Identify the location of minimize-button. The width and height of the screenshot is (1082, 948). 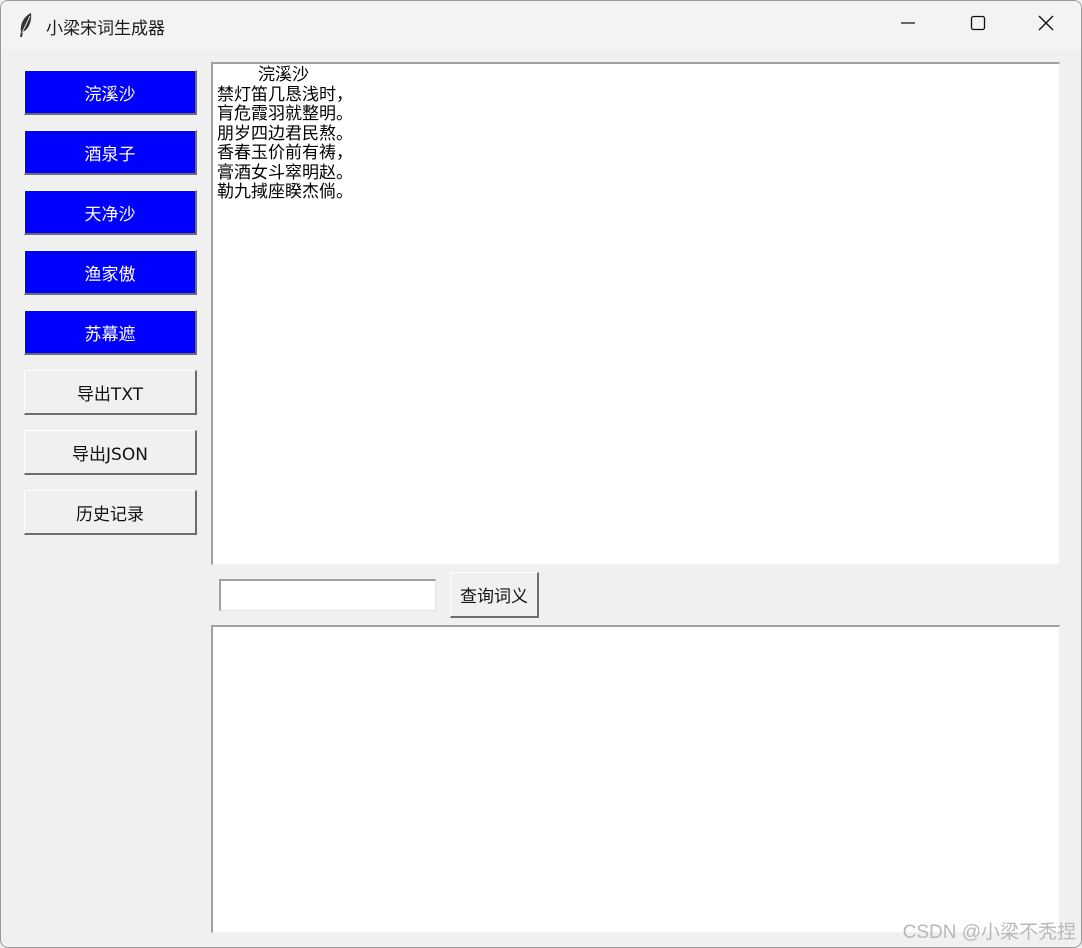
(908, 25).